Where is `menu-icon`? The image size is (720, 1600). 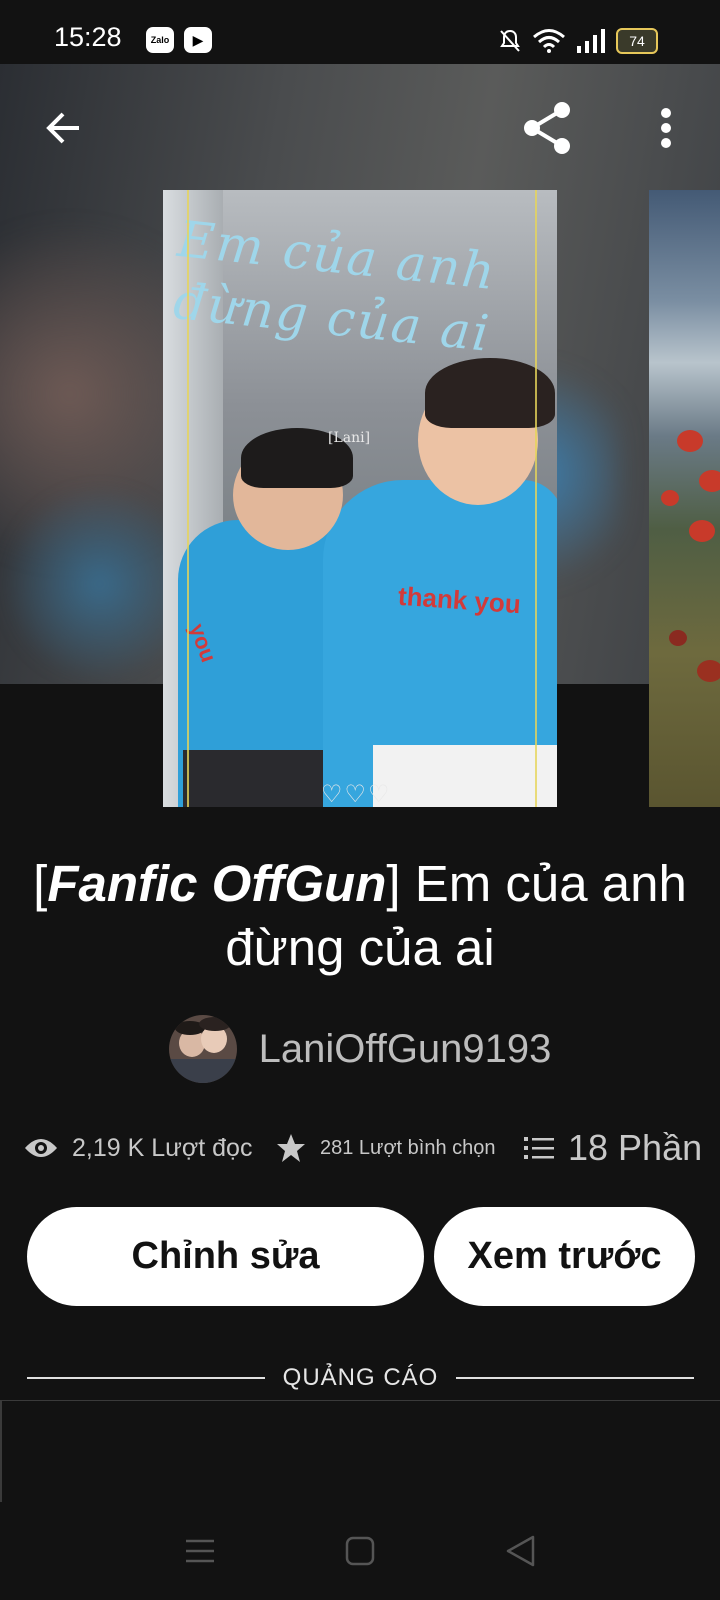 menu-icon is located at coordinates (200, 1551).